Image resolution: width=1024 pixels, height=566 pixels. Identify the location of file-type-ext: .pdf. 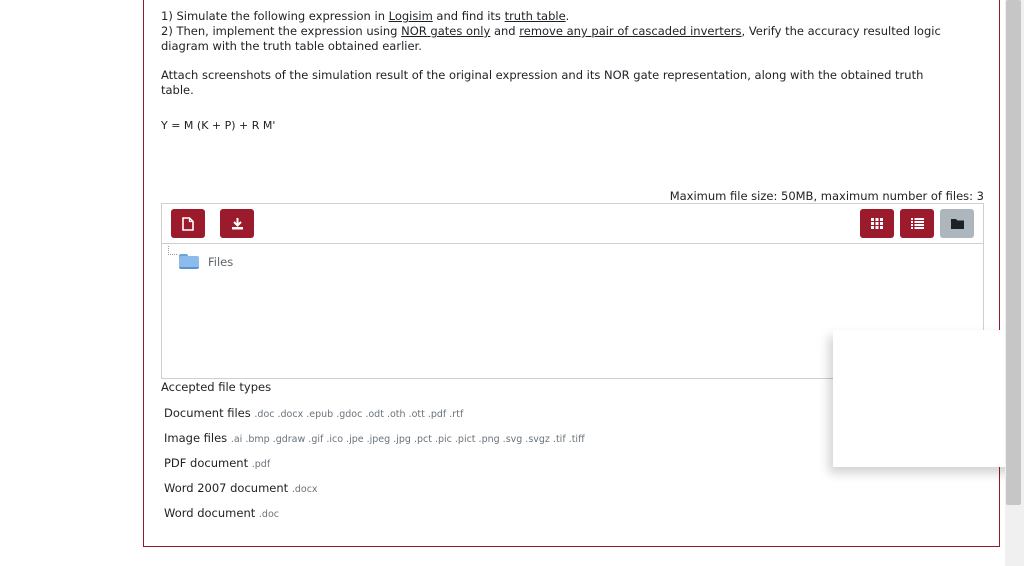
(261, 464).